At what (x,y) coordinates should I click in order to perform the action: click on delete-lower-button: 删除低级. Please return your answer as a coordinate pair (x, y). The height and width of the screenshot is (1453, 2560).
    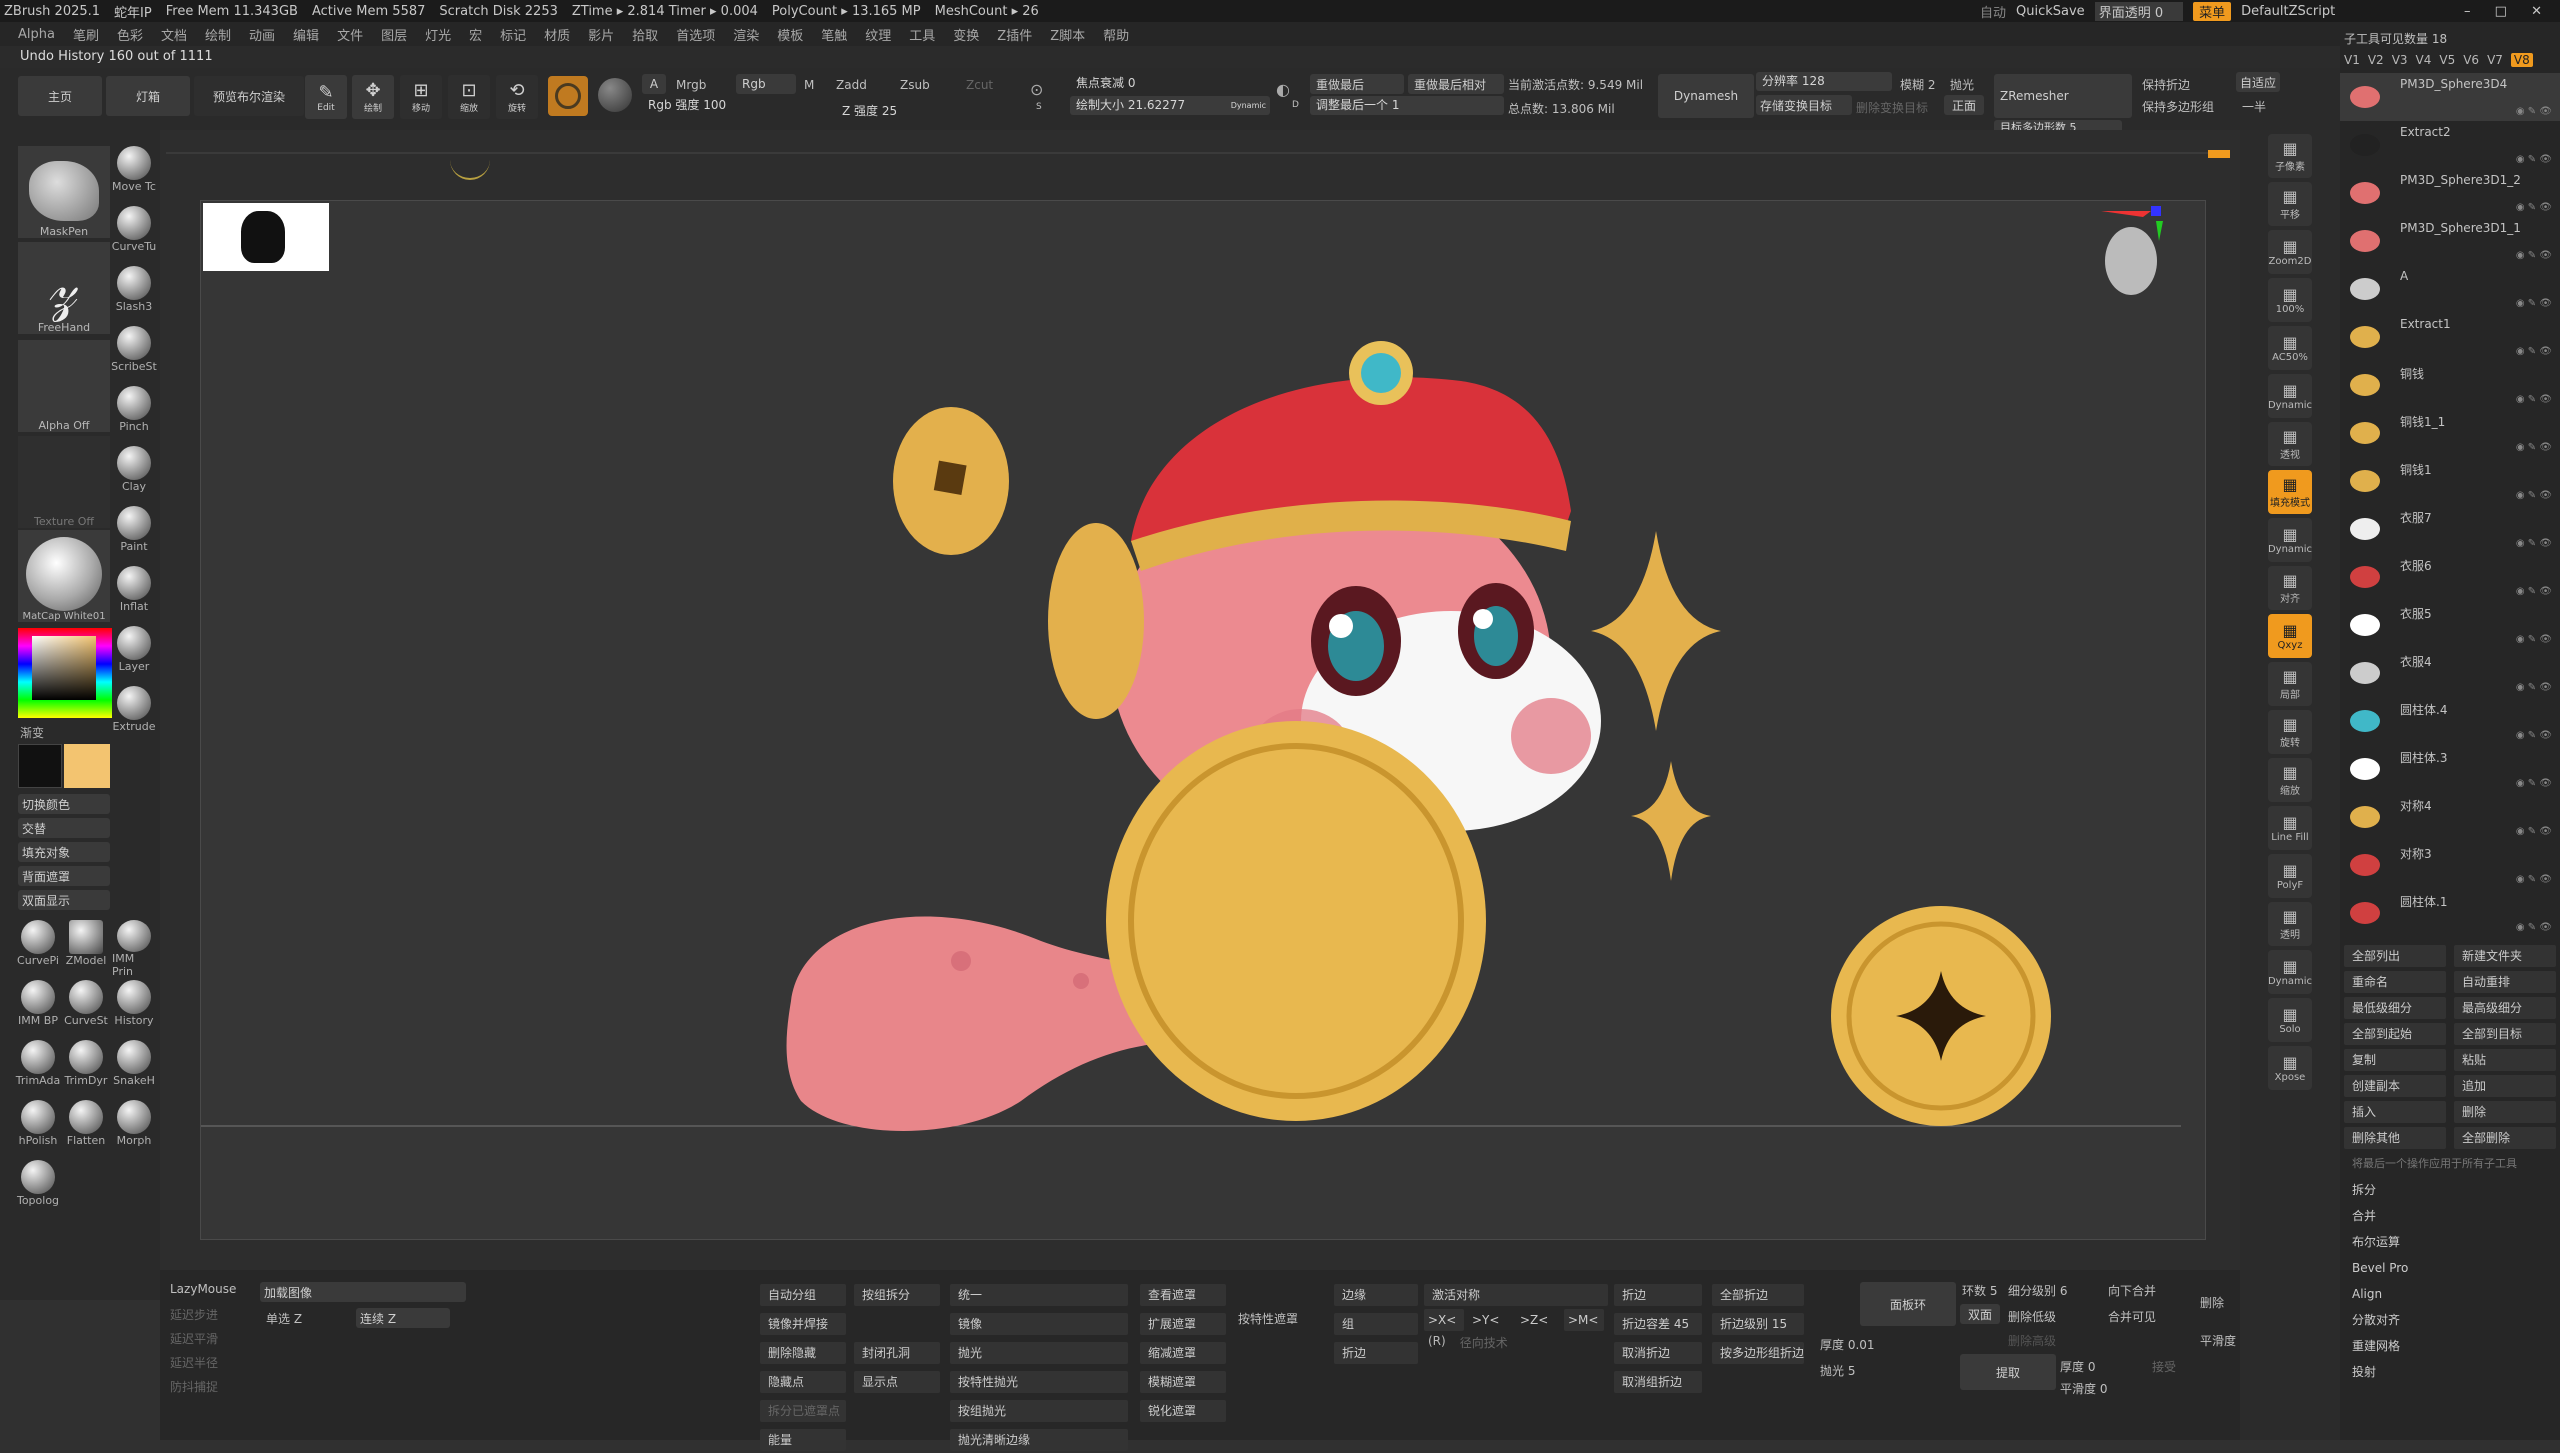
    Looking at the image, I should click on (2032, 1316).